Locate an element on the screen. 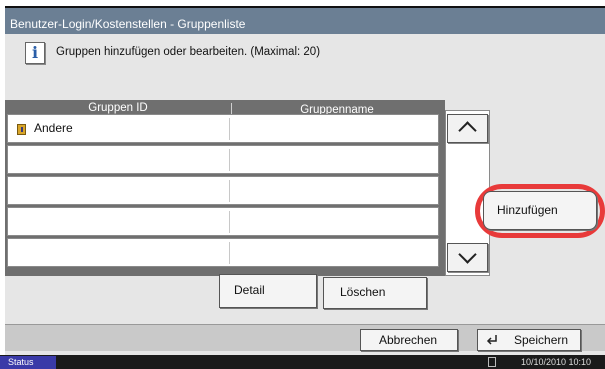 The height and width of the screenshot is (369, 605). scroll-up-button is located at coordinates (467, 128).